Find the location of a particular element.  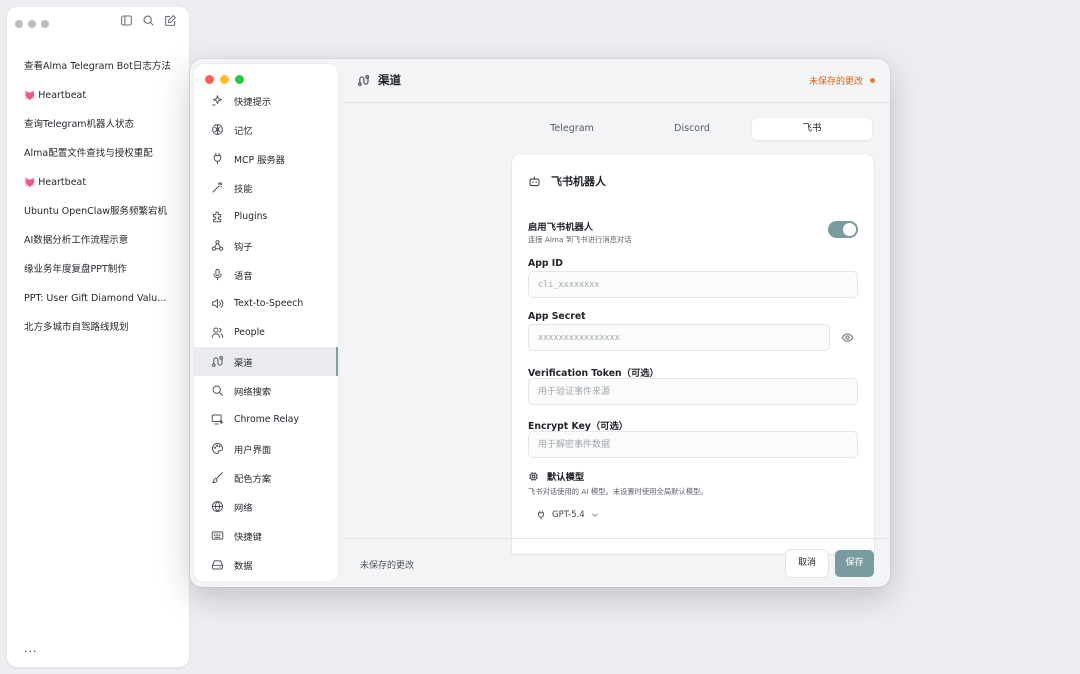

mic-icon is located at coordinates (217, 274).